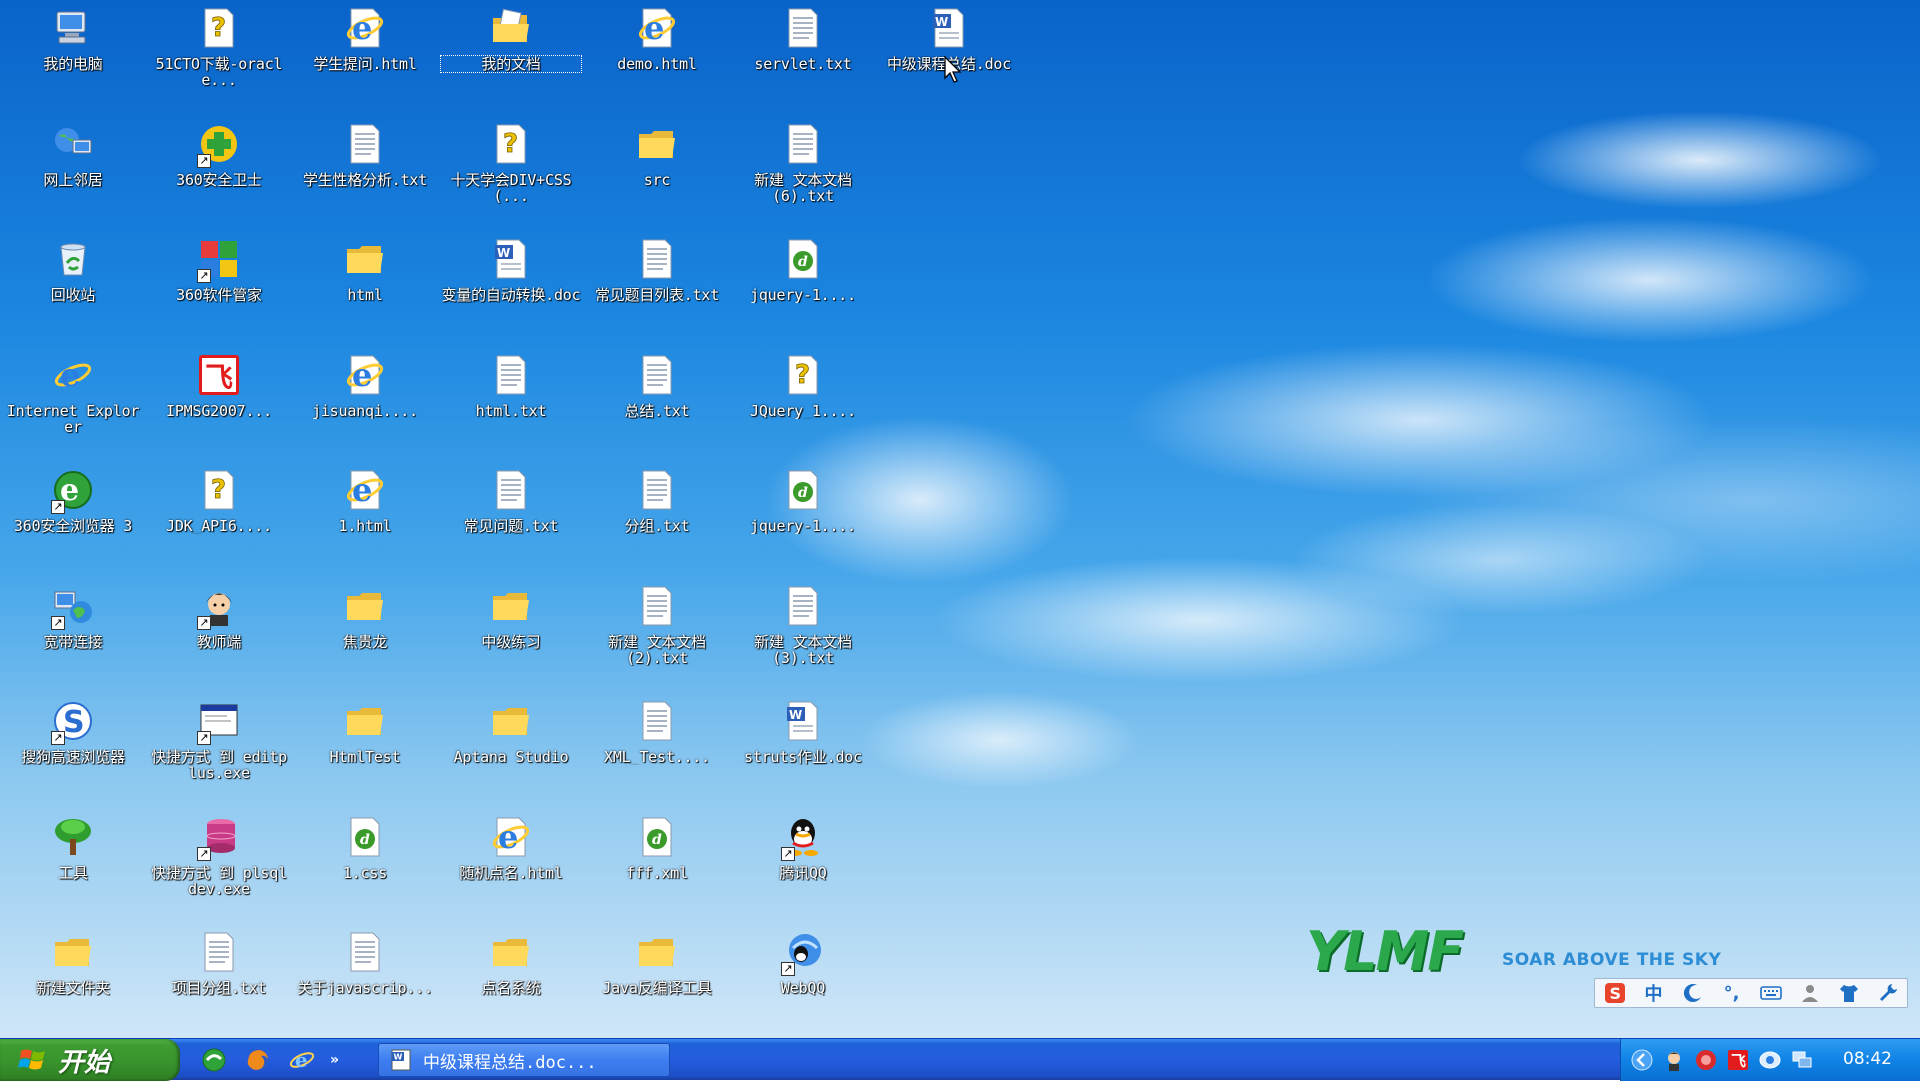 The width and height of the screenshot is (1920, 1081). I want to click on desktop-icon: 新建文件夹, so click(73, 982).